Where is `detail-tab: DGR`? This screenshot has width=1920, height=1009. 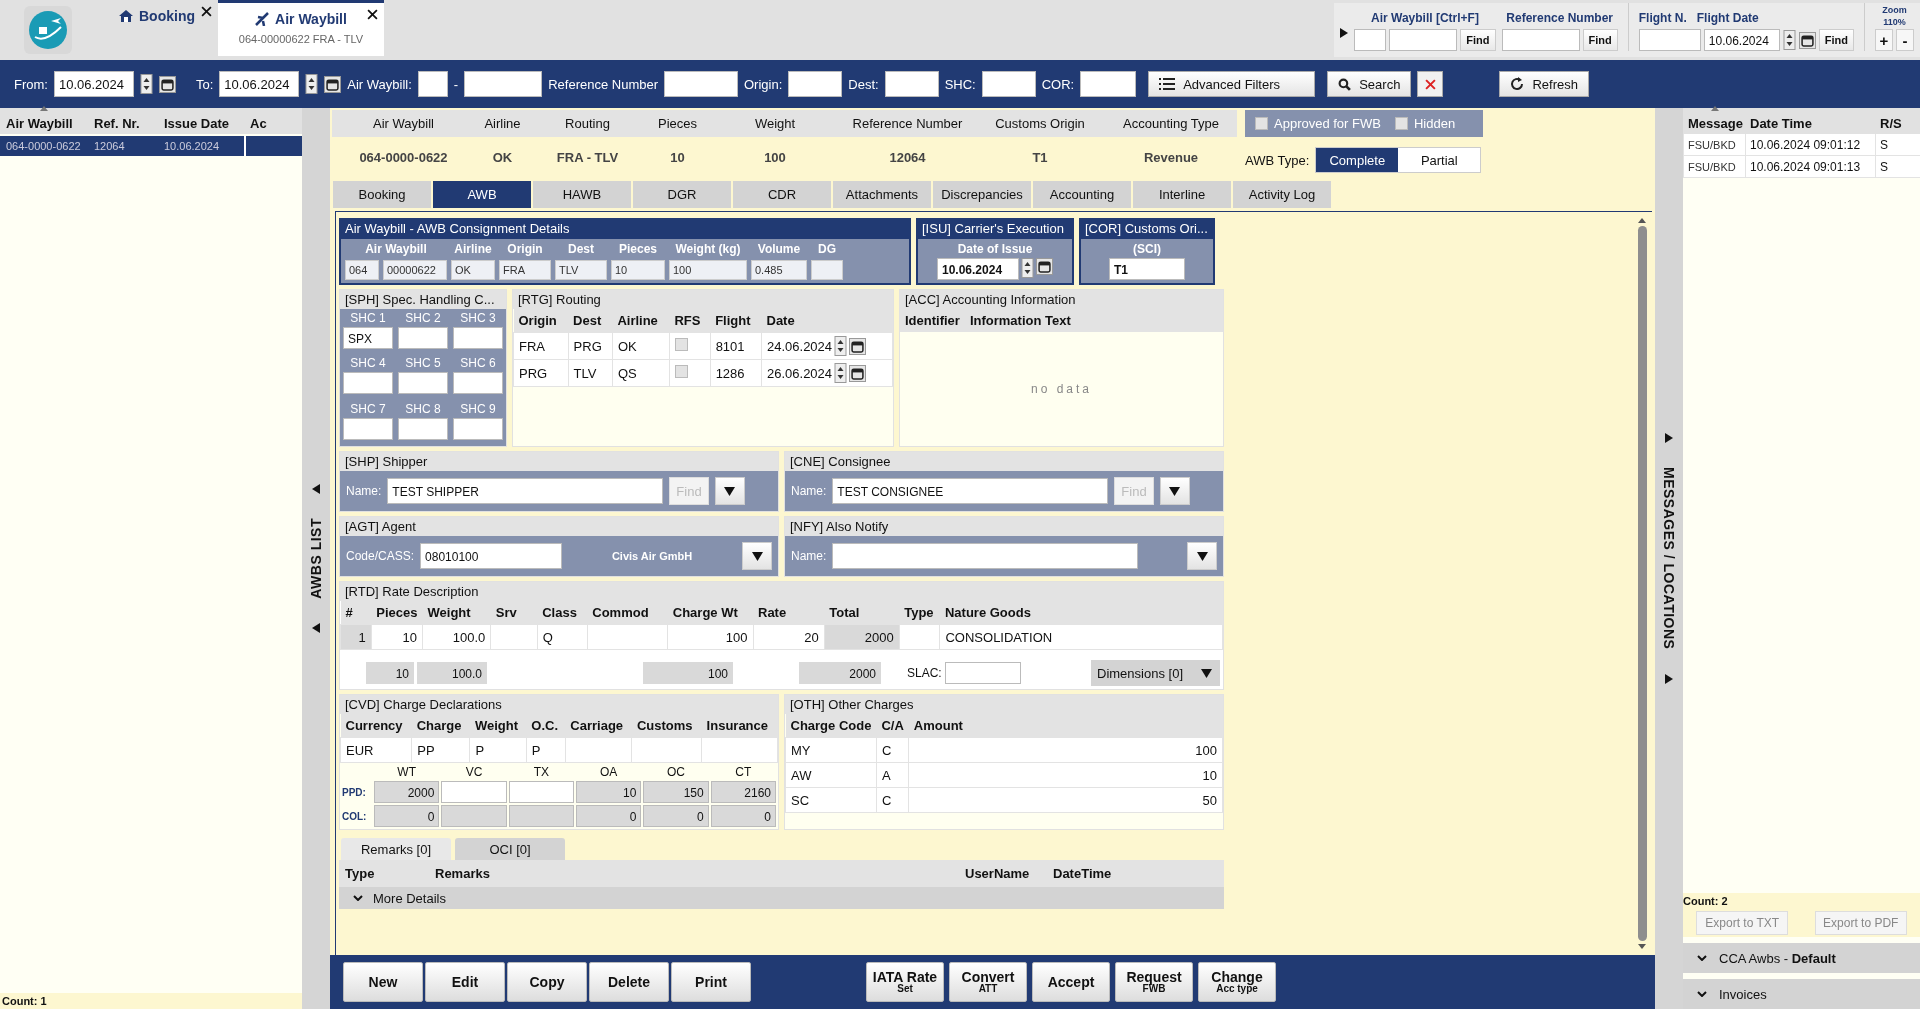 detail-tab: DGR is located at coordinates (682, 194).